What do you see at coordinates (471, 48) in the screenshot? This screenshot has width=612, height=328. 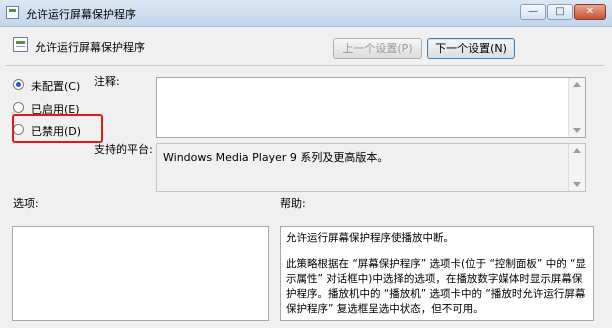 I see `next-setting-button: 下一个设置(N)` at bounding box center [471, 48].